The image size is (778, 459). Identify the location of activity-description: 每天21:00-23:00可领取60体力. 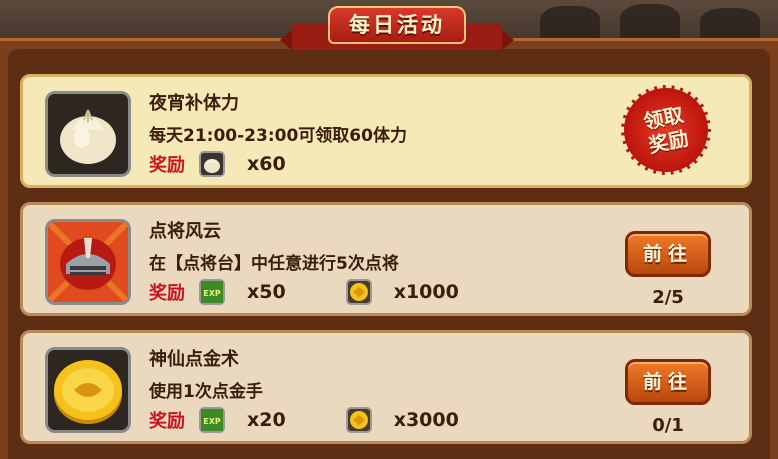
(278, 136).